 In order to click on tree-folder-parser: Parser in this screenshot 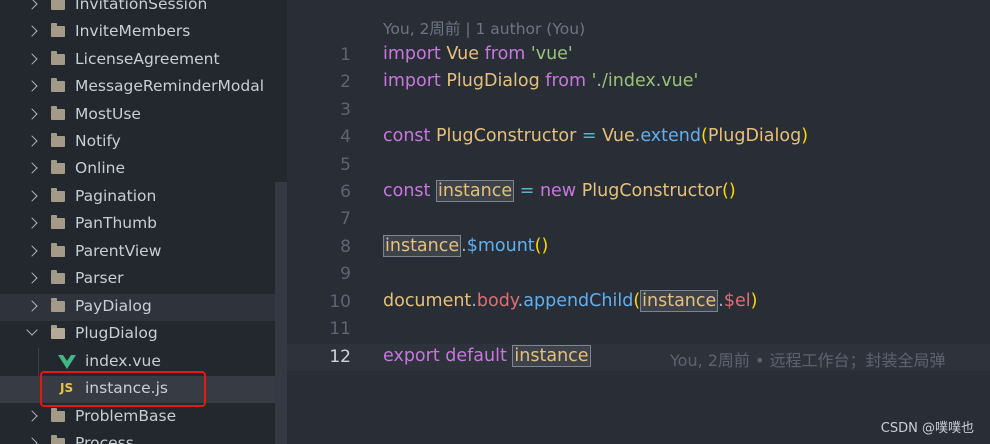, I will do `click(143, 279)`.